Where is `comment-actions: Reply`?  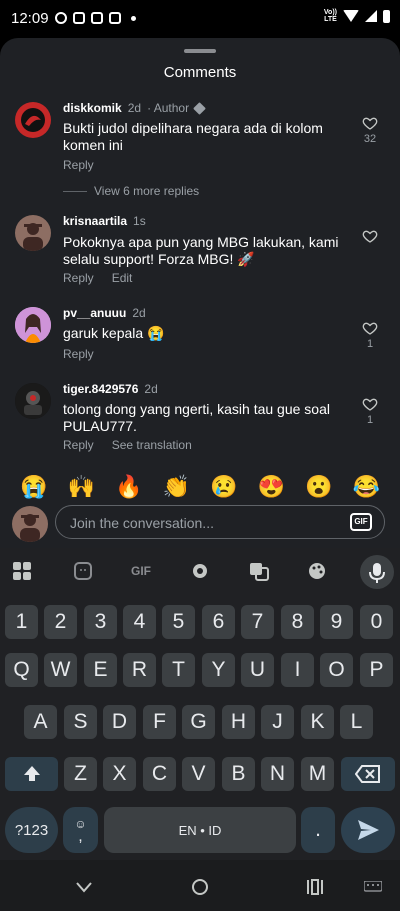
comment-actions: Reply is located at coordinates (78, 165).